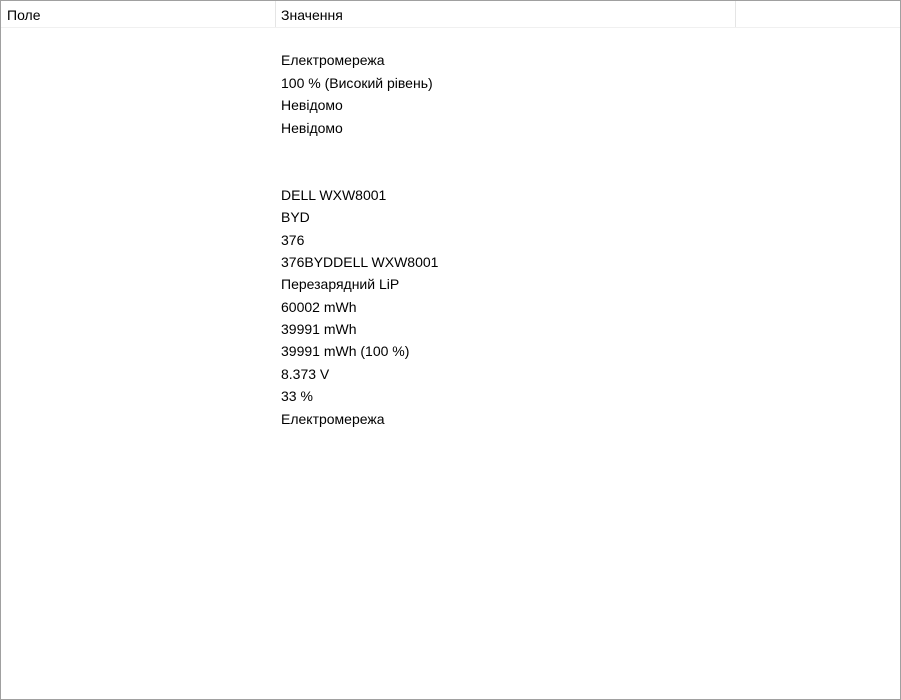  Describe the element at coordinates (295, 217) in the screenshot. I see `property-value: BYD` at that location.